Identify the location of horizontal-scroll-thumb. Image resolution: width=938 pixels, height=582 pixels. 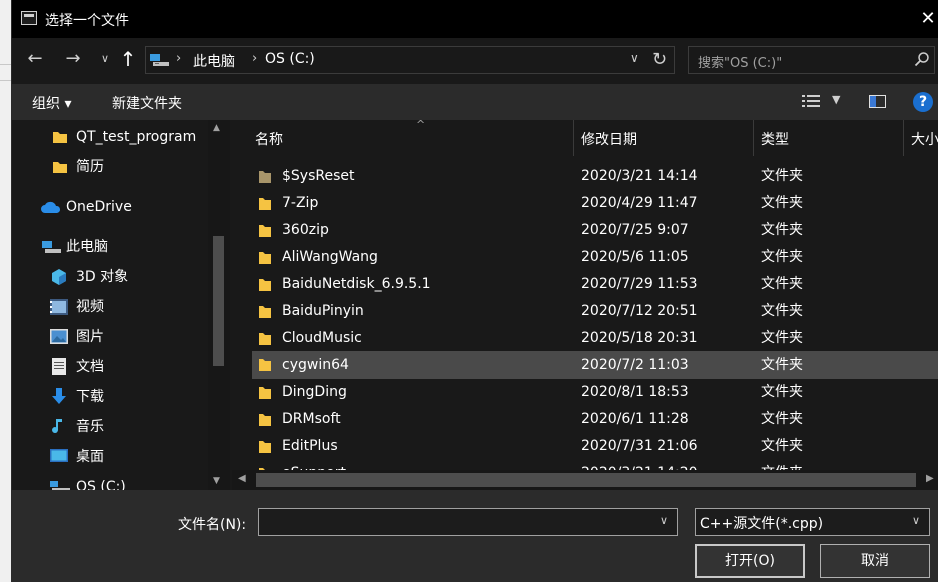
(586, 480).